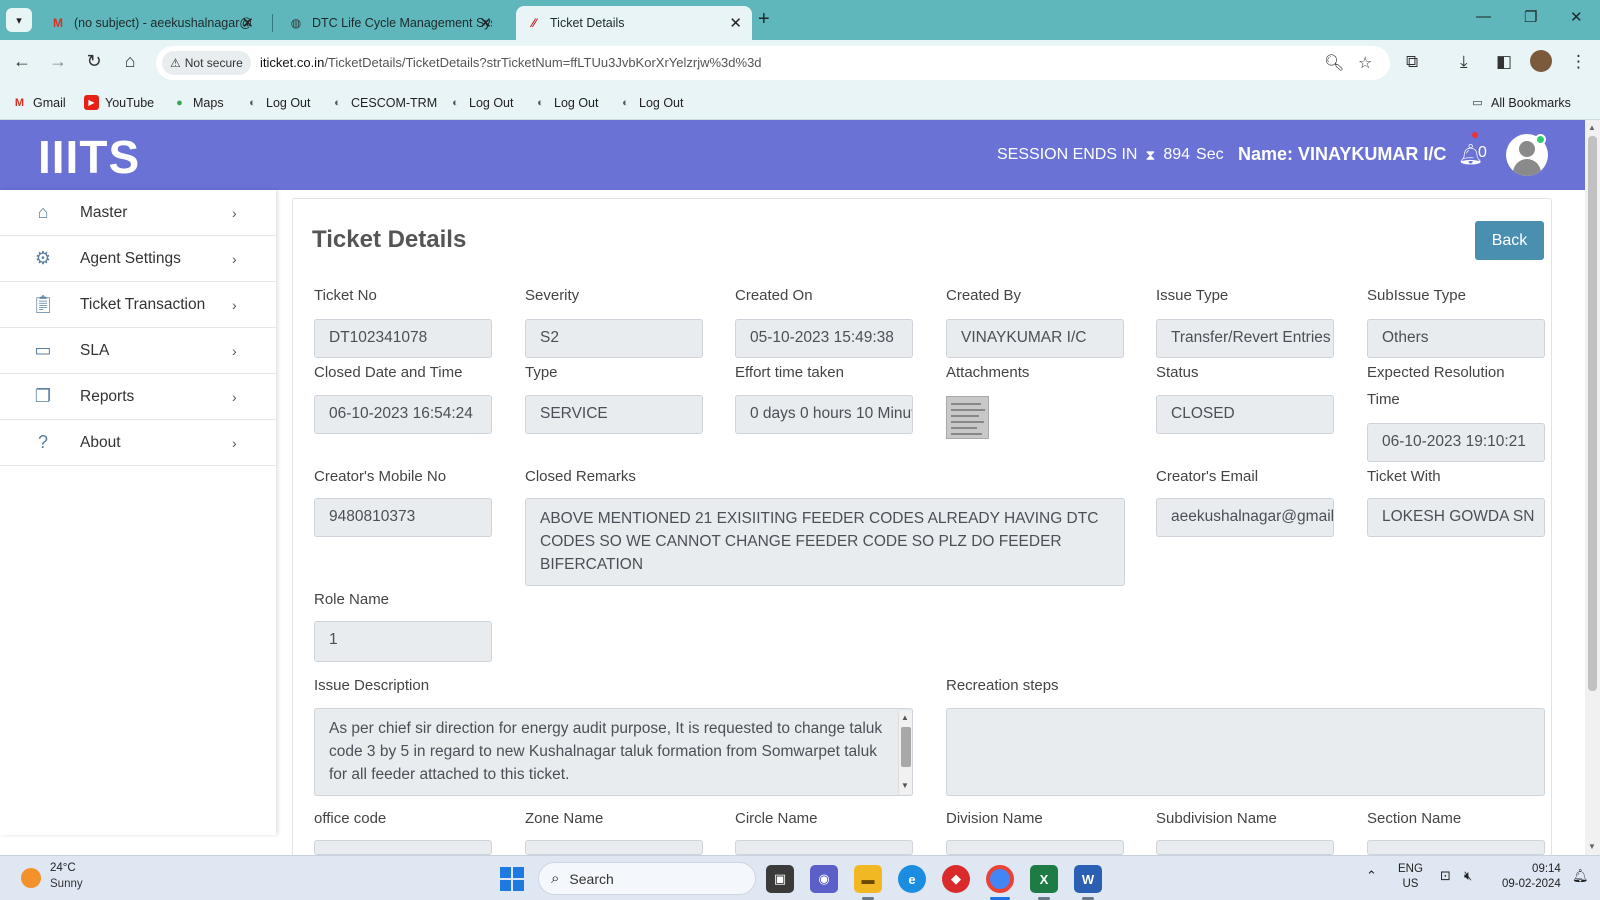 This screenshot has height=900, width=1600. I want to click on section-name-label: Section Name, so click(1414, 818).